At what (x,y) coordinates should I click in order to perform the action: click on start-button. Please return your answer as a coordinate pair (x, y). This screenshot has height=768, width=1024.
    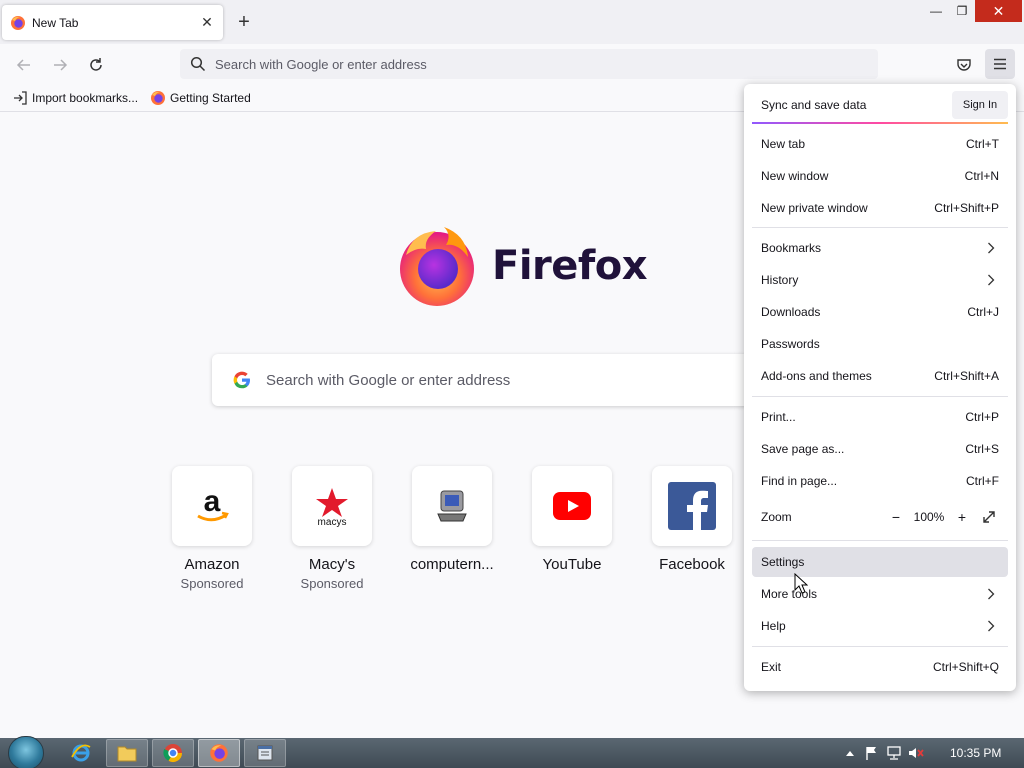
    Looking at the image, I should click on (26, 752).